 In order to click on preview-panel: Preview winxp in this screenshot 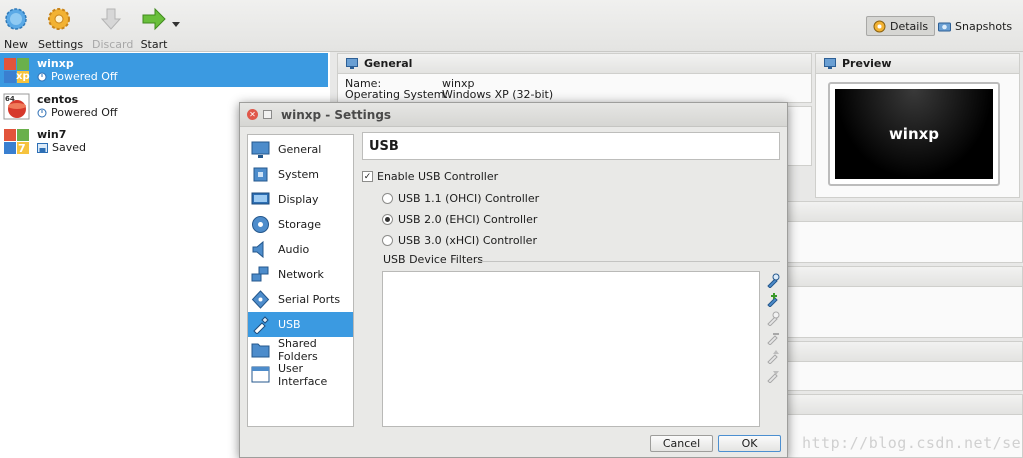, I will do `click(917, 125)`.